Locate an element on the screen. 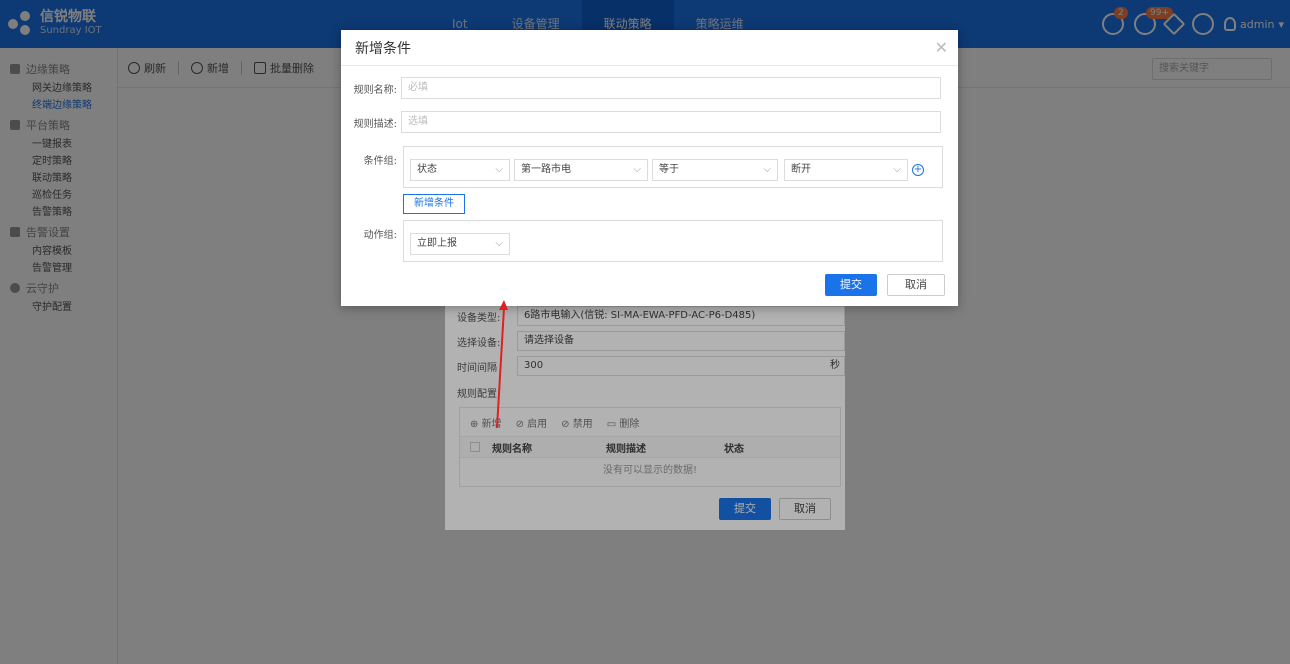 This screenshot has width=1290, height=664. rule-name-input: 必填 is located at coordinates (671, 88).